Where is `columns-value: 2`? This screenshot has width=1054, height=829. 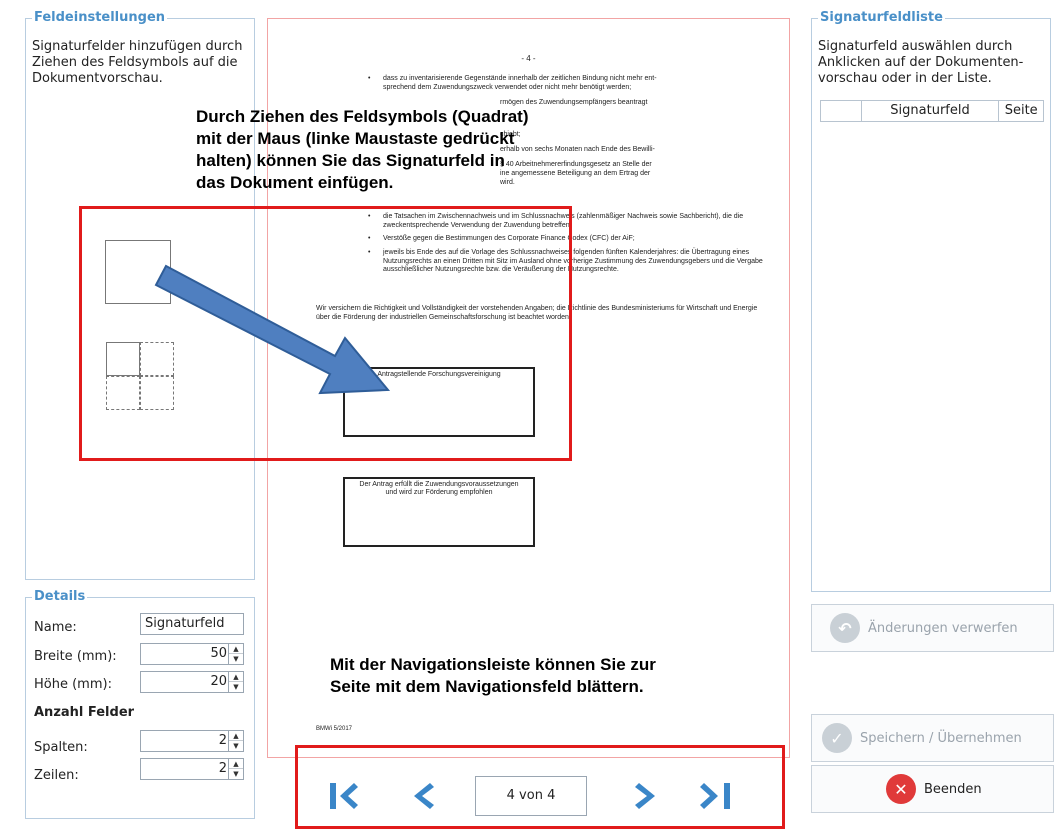
columns-value: 2 is located at coordinates (222, 740).